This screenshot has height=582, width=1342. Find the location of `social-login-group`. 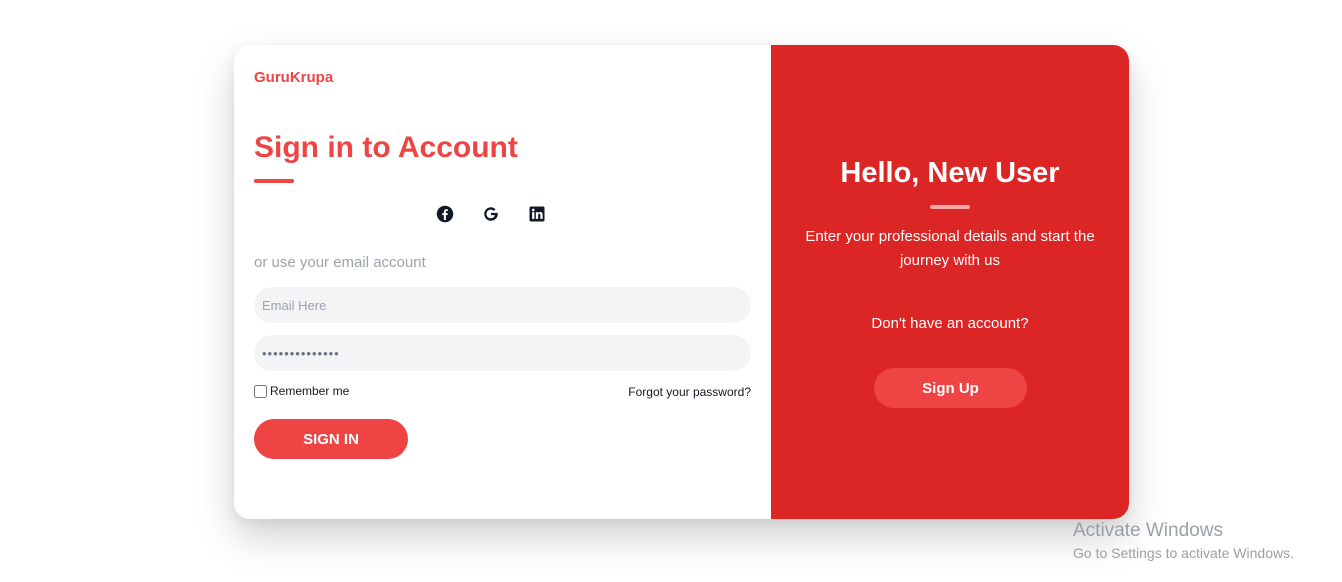

social-login-group is located at coordinates (491, 214).